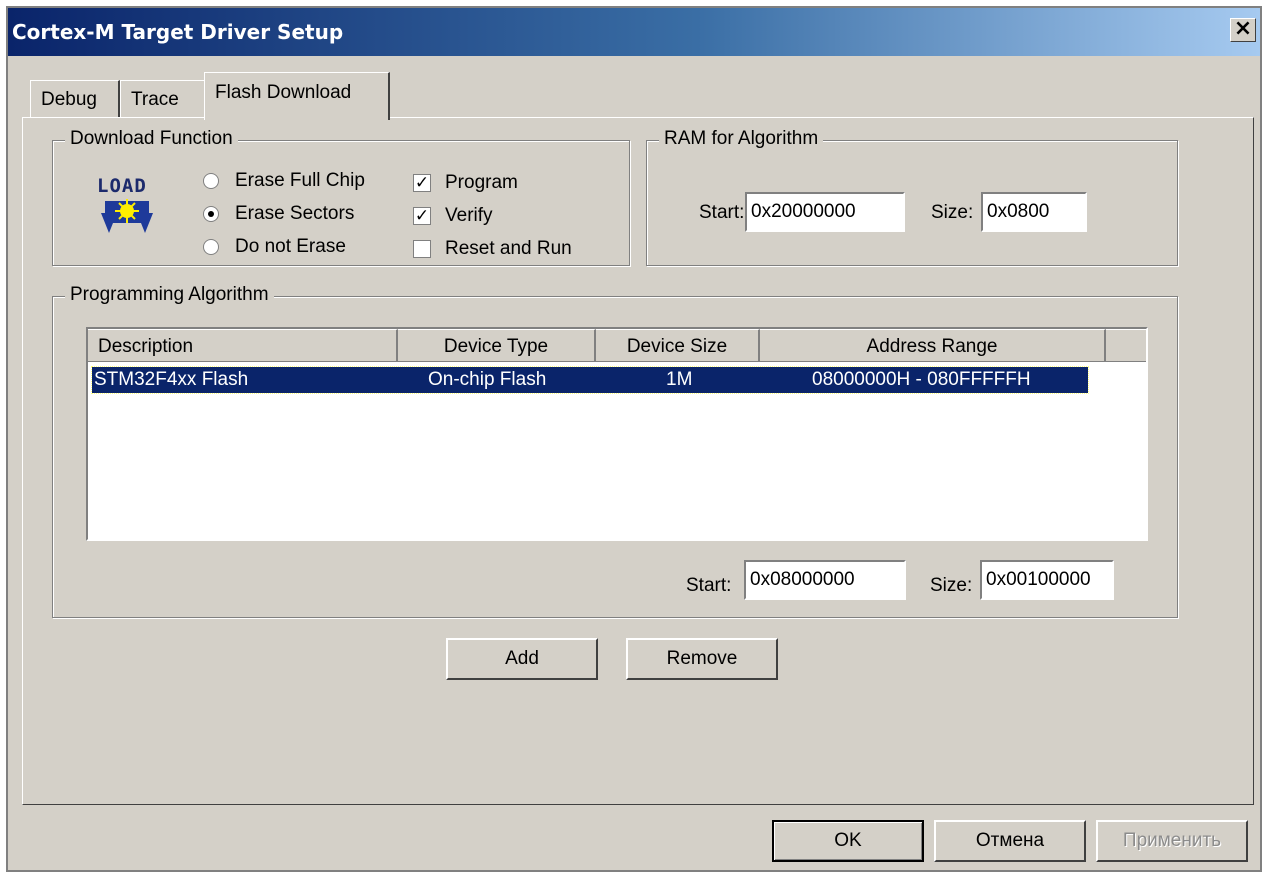 Image resolution: width=1270 pixels, height=877 pixels. I want to click on column-header-description: Description, so click(243, 345).